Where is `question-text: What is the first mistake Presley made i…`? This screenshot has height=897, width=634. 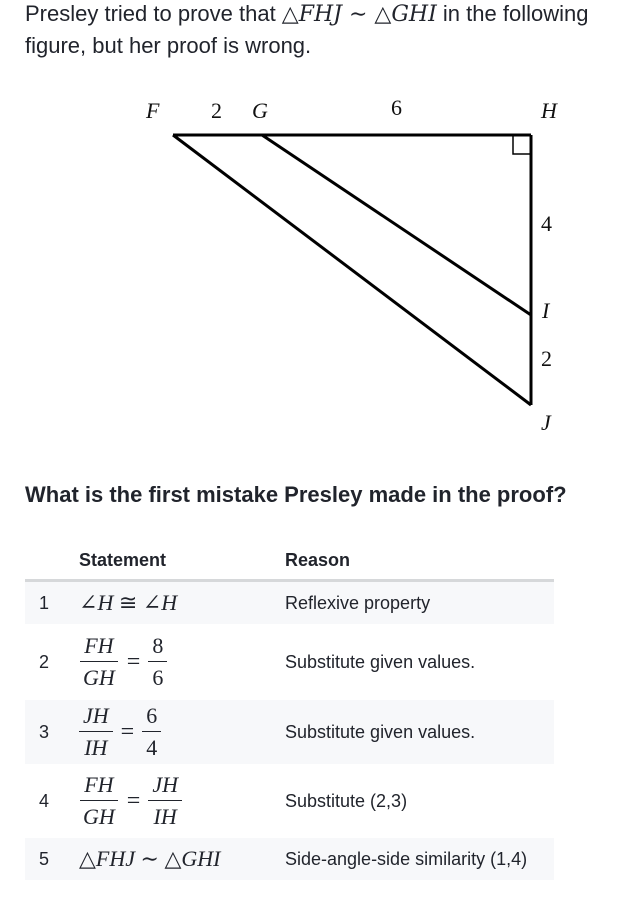 question-text: What is the first mistake Presley made i… is located at coordinates (296, 494).